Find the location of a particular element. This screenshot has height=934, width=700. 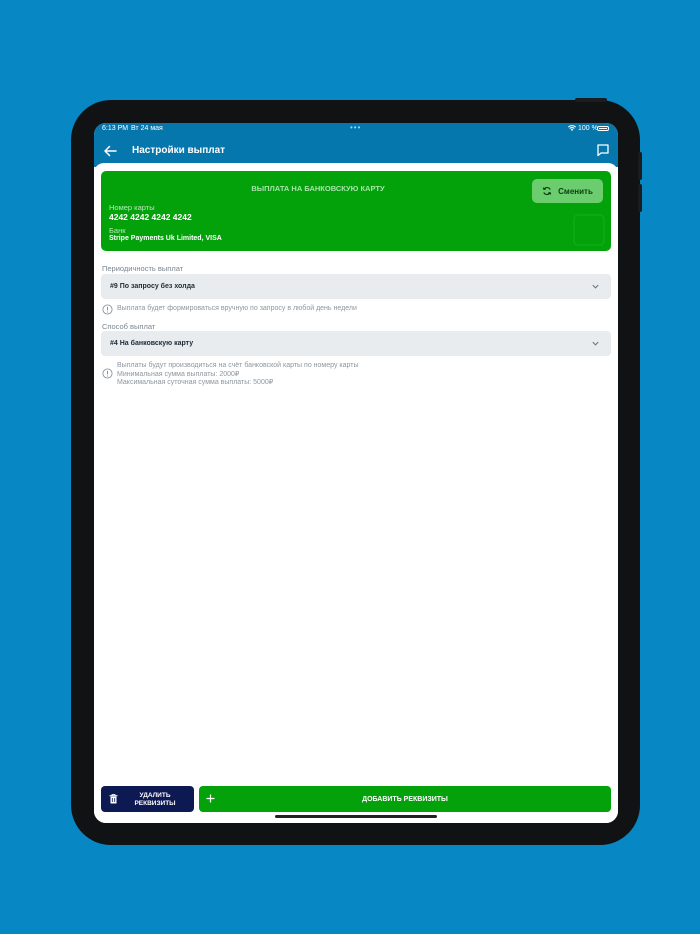

delete-label-line-1: УДАЛИТЬ is located at coordinates (155, 795).